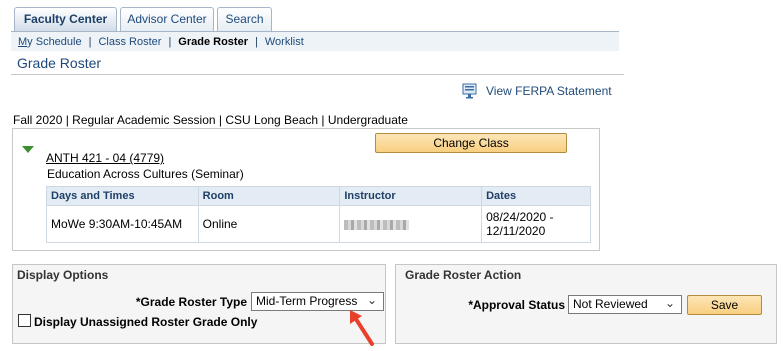 This screenshot has height=351, width=783. I want to click on approval-status-label: *Approval Status, so click(516, 305).